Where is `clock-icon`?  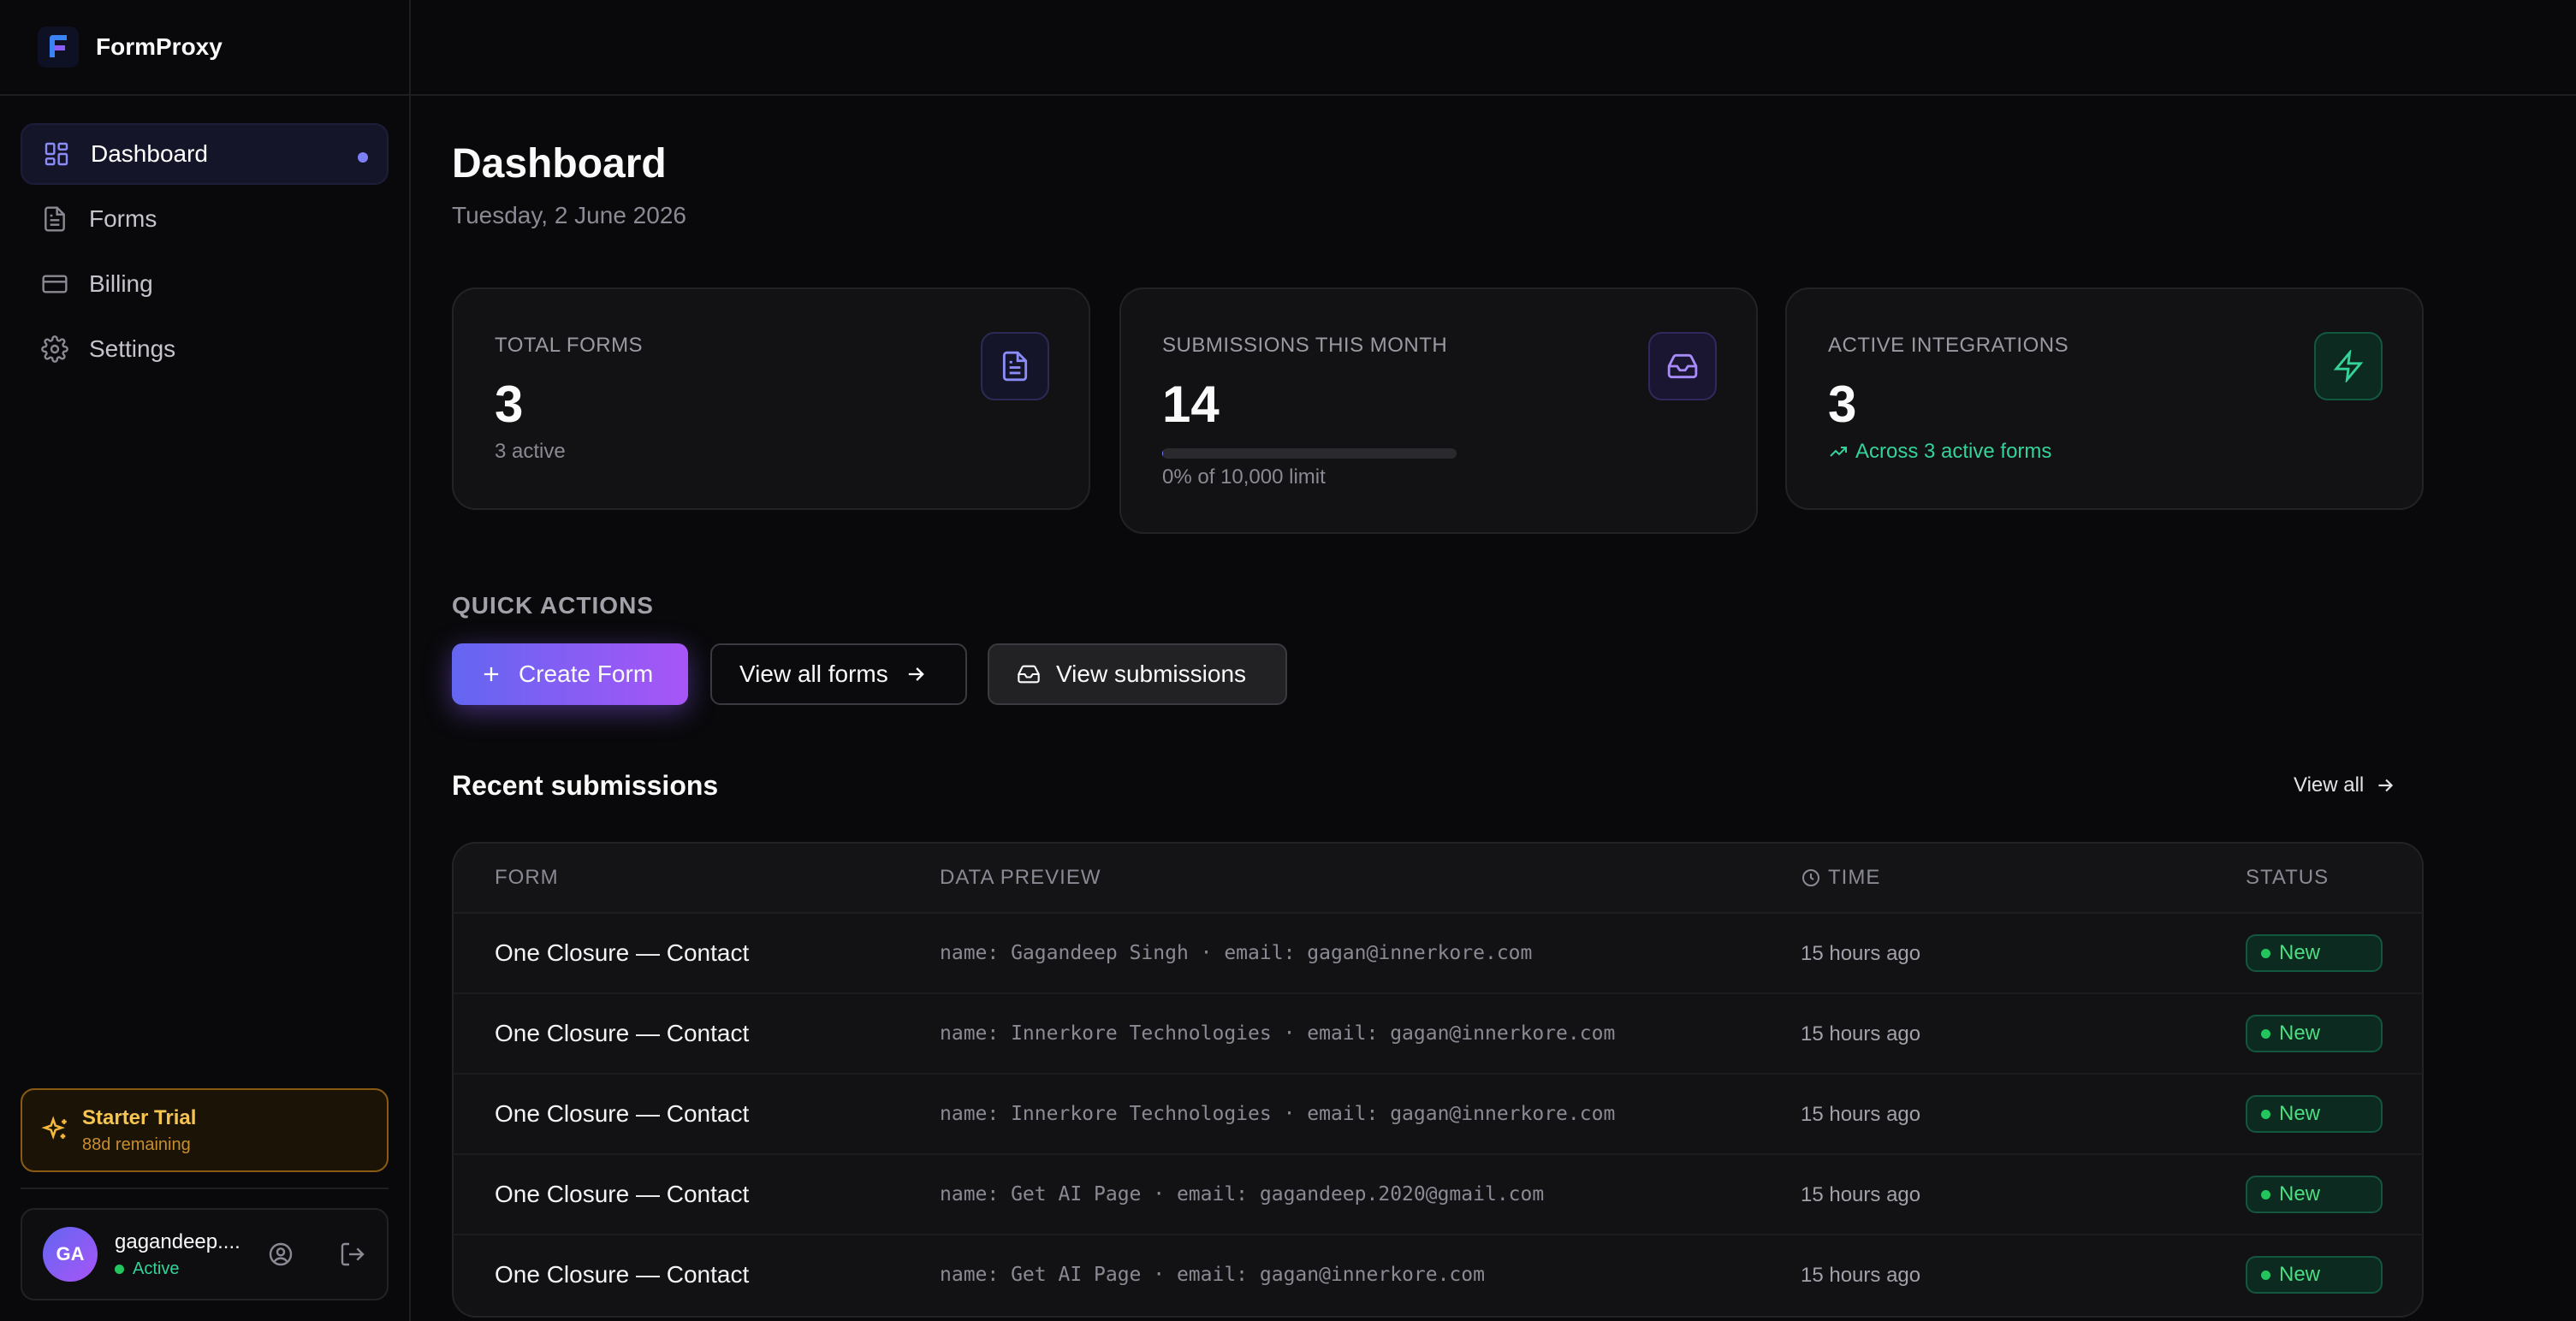
clock-icon is located at coordinates (1810, 877).